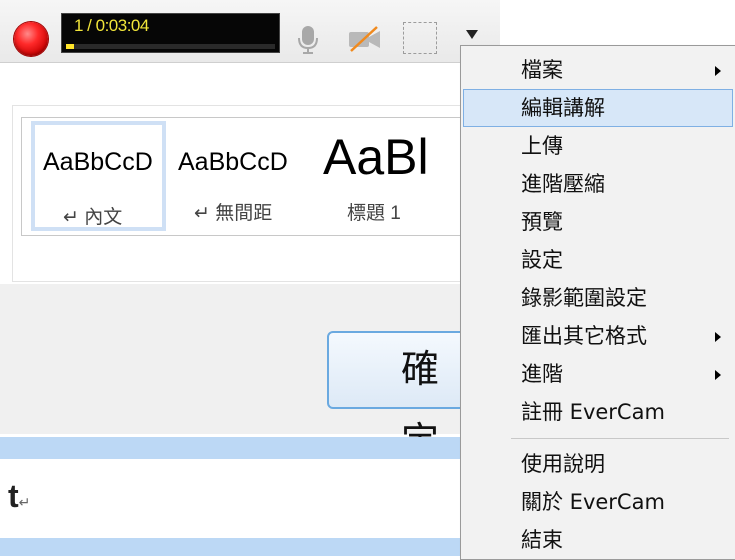 This screenshot has width=735, height=560. What do you see at coordinates (170, 46) in the screenshot?
I see `timer-progress-track` at bounding box center [170, 46].